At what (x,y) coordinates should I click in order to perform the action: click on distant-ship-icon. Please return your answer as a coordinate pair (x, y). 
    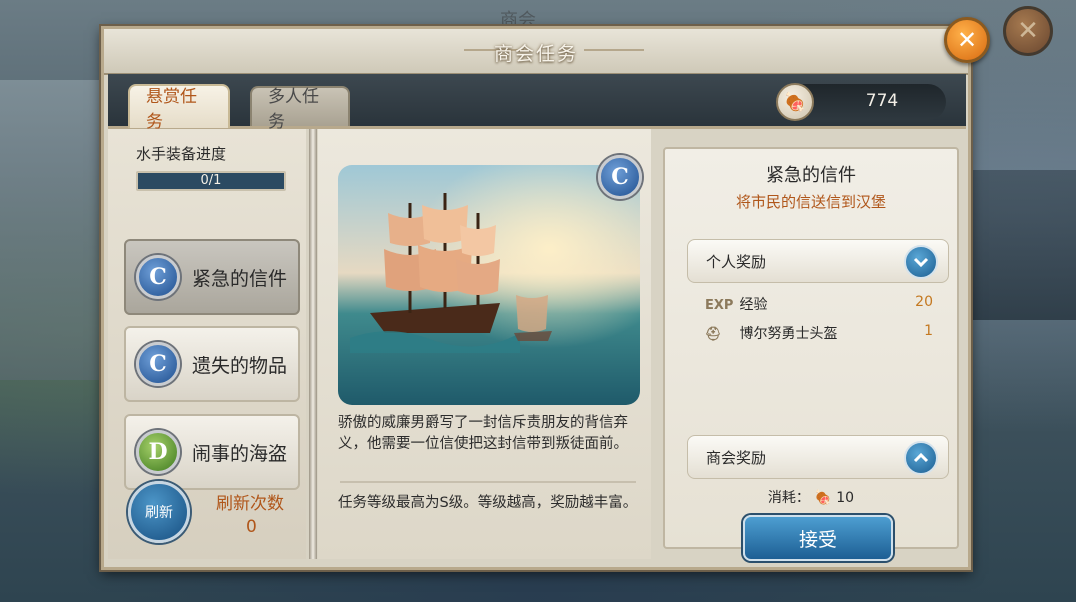
    Looking at the image, I should click on (533, 318).